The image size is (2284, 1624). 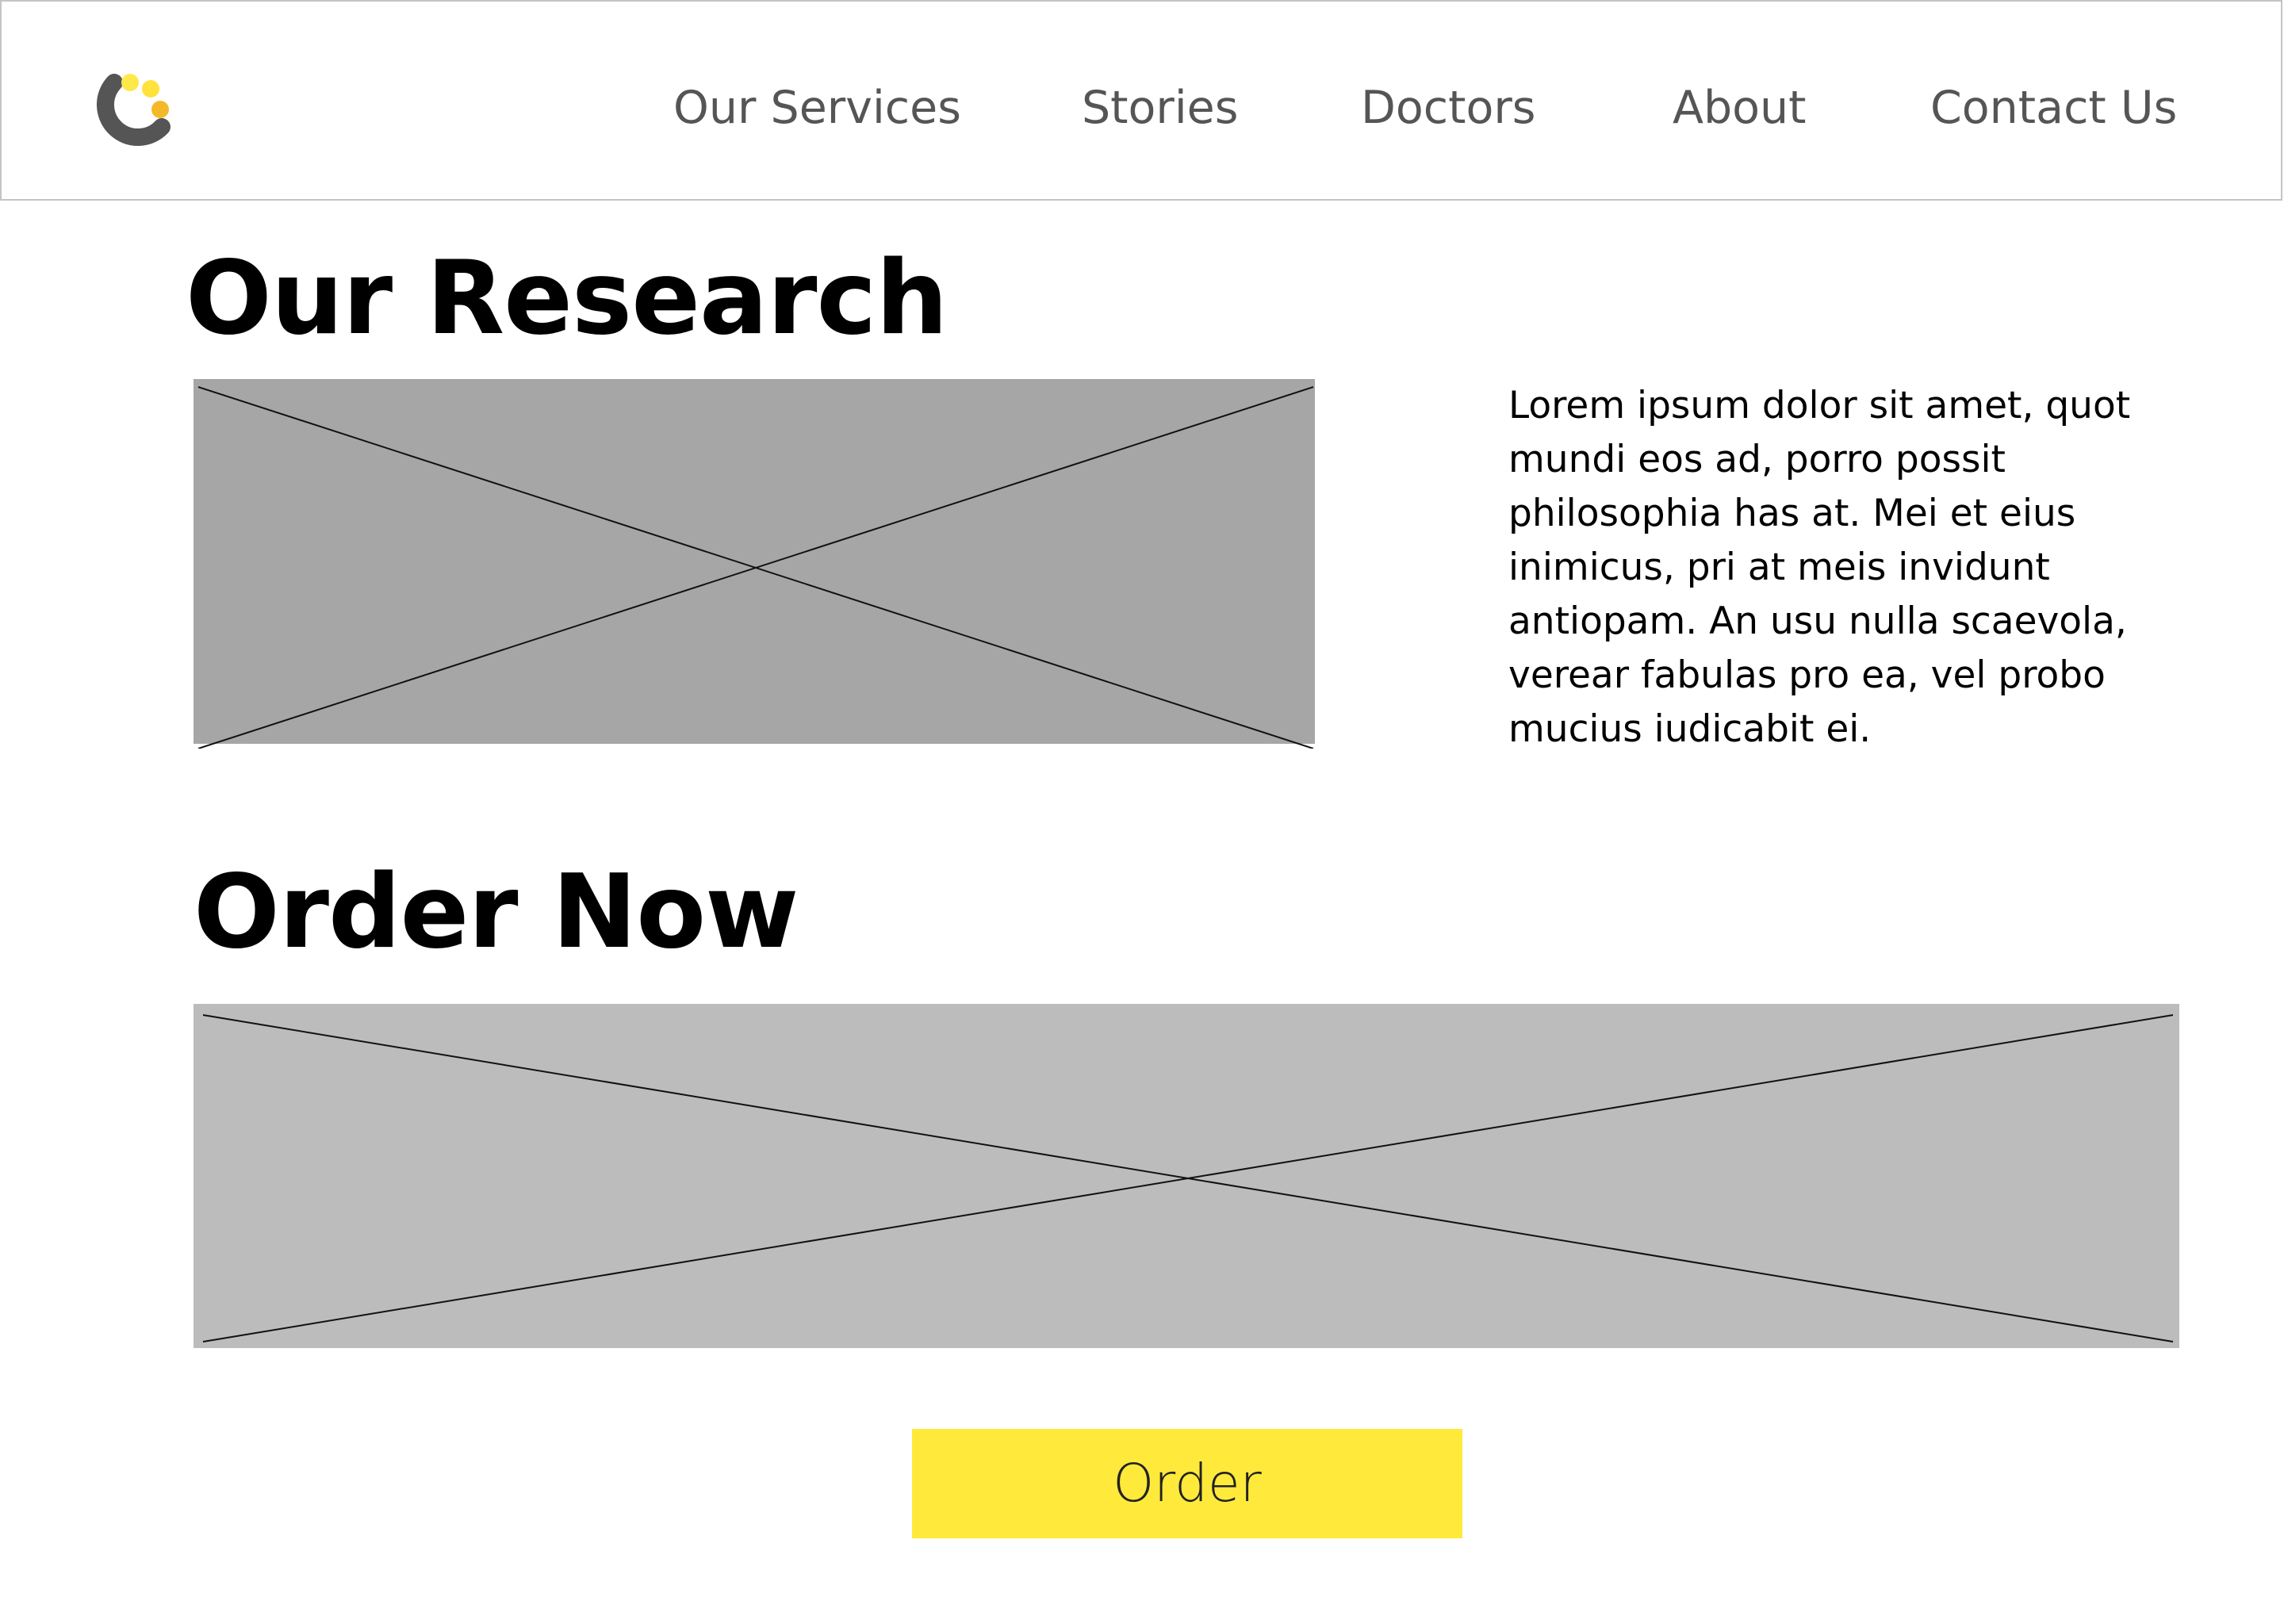 I want to click on nav-item-stories: Stories, so click(x=1160, y=108).